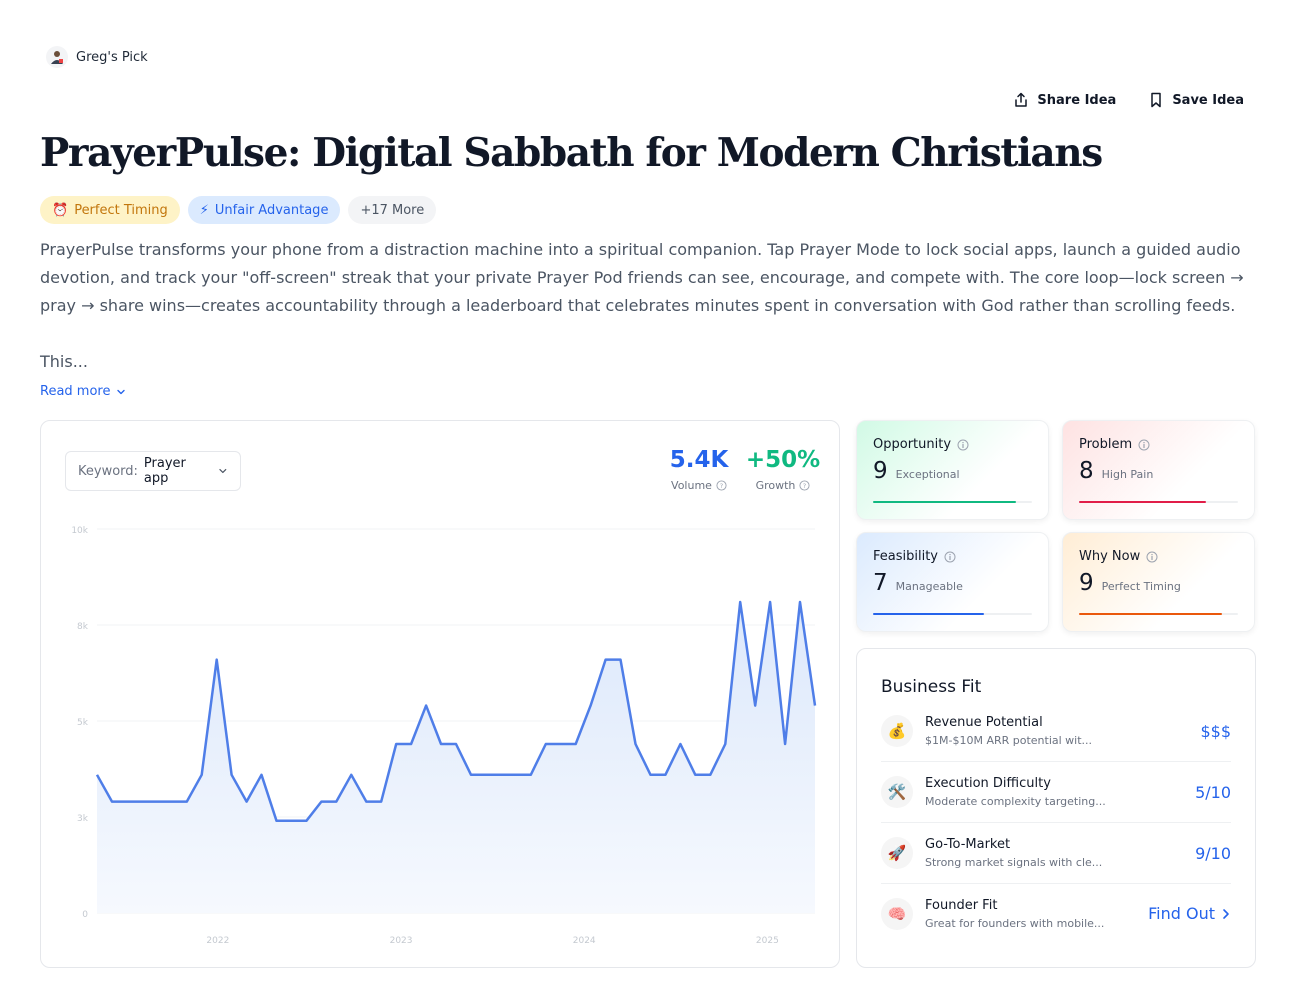 The width and height of the screenshot is (1296, 1008). Describe the element at coordinates (57, 57) in the screenshot. I see `avatar` at that location.